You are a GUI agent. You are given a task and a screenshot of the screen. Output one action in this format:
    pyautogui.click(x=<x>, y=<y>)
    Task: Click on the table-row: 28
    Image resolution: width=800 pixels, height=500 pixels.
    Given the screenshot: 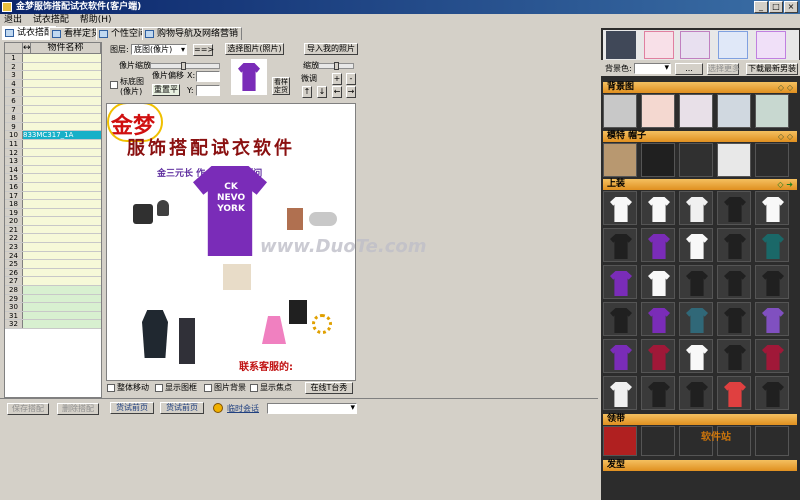 What is the action you would take?
    pyautogui.click(x=53, y=290)
    